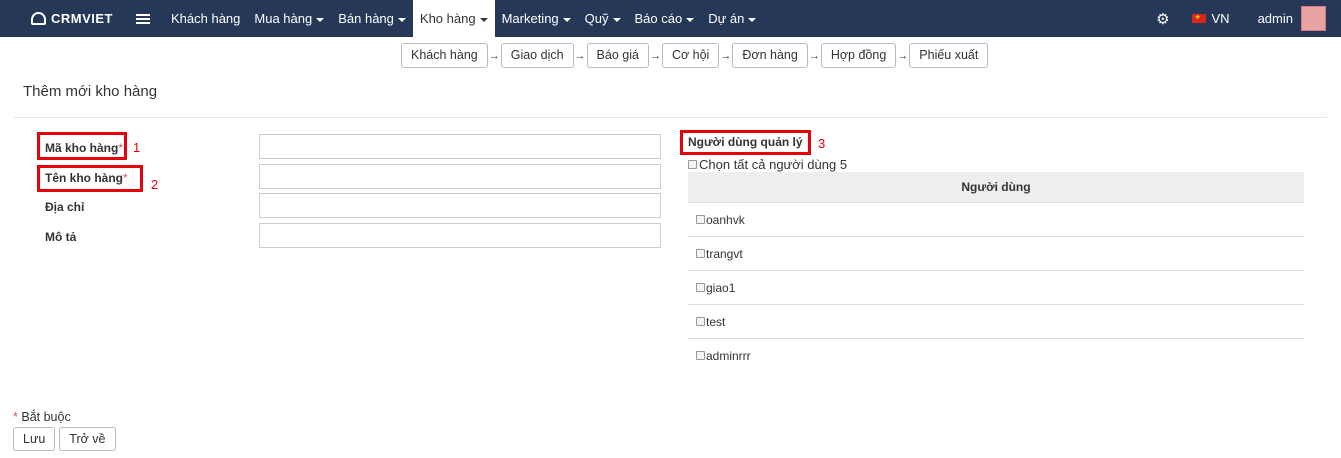  I want to click on nav-item-1: Mua hàng, so click(289, 18).